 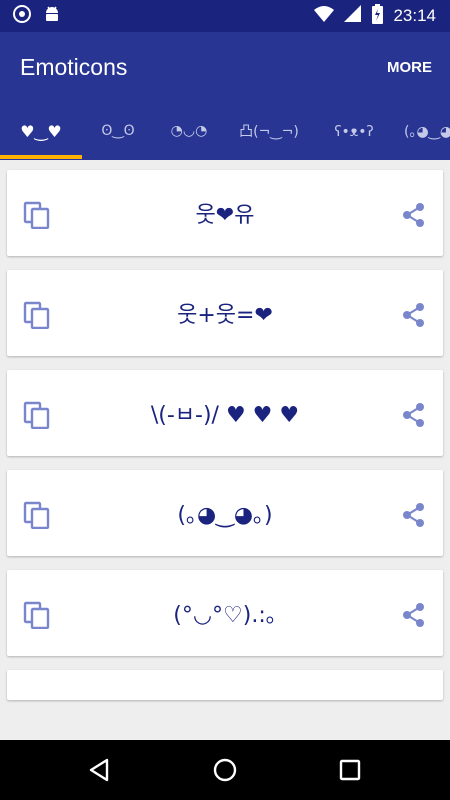 I want to click on tab-label: ʘ‿ʘ, so click(x=118, y=131).